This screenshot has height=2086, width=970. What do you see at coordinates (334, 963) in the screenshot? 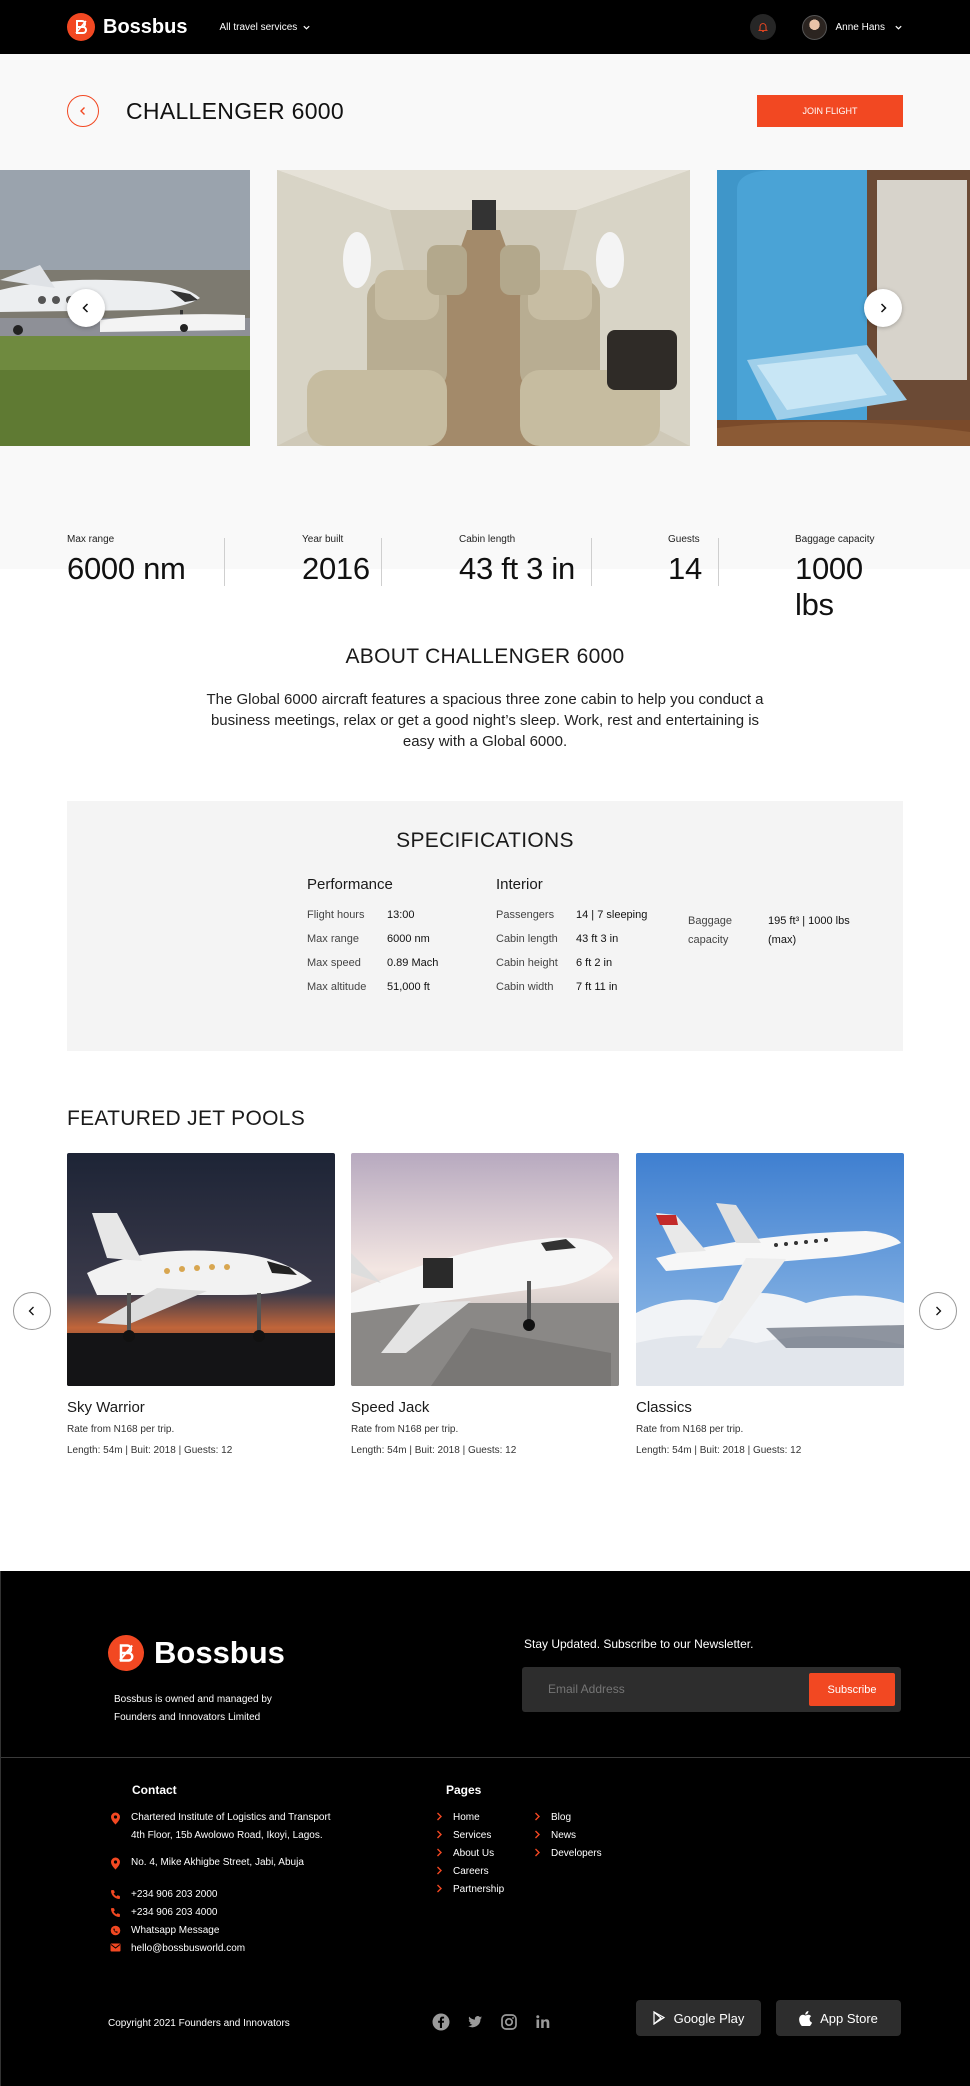
I see `spec-key: Max speed` at bounding box center [334, 963].